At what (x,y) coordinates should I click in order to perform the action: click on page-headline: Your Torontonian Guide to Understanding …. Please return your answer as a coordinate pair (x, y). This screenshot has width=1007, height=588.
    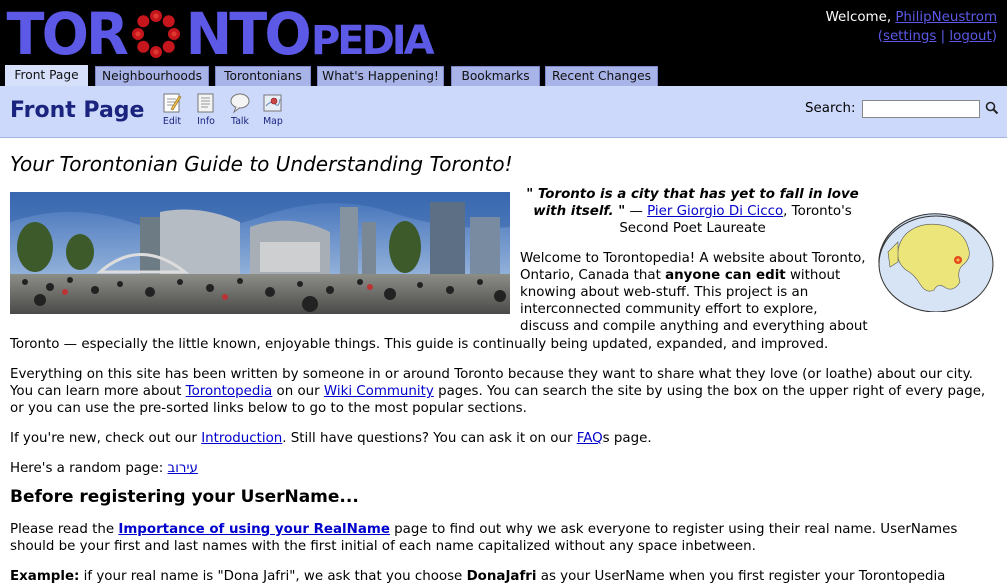
    Looking at the image, I should click on (261, 164).